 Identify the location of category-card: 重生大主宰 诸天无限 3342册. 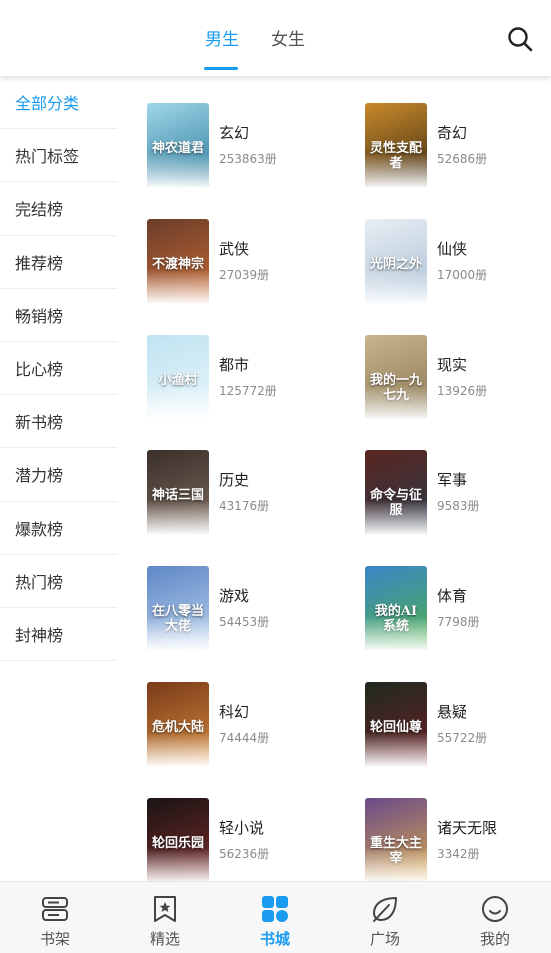
(458, 843).